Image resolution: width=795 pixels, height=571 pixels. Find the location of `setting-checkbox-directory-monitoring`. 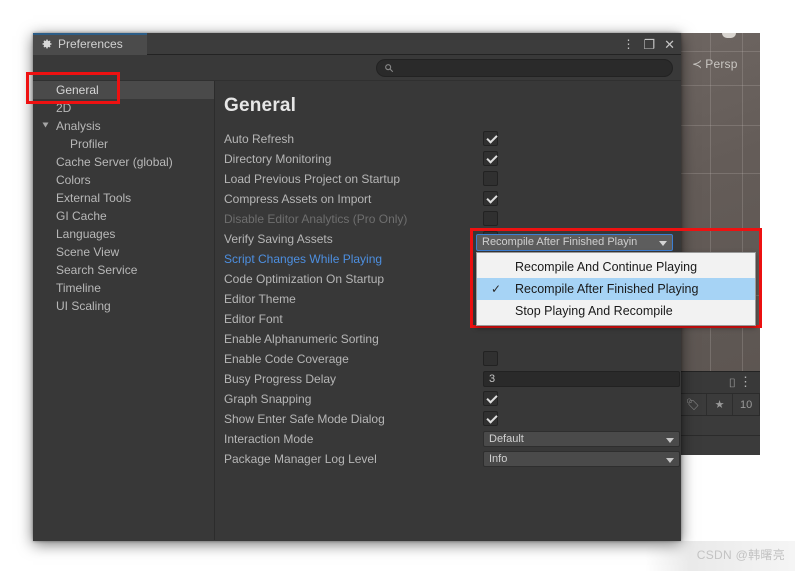

setting-checkbox-directory-monitoring is located at coordinates (490, 158).